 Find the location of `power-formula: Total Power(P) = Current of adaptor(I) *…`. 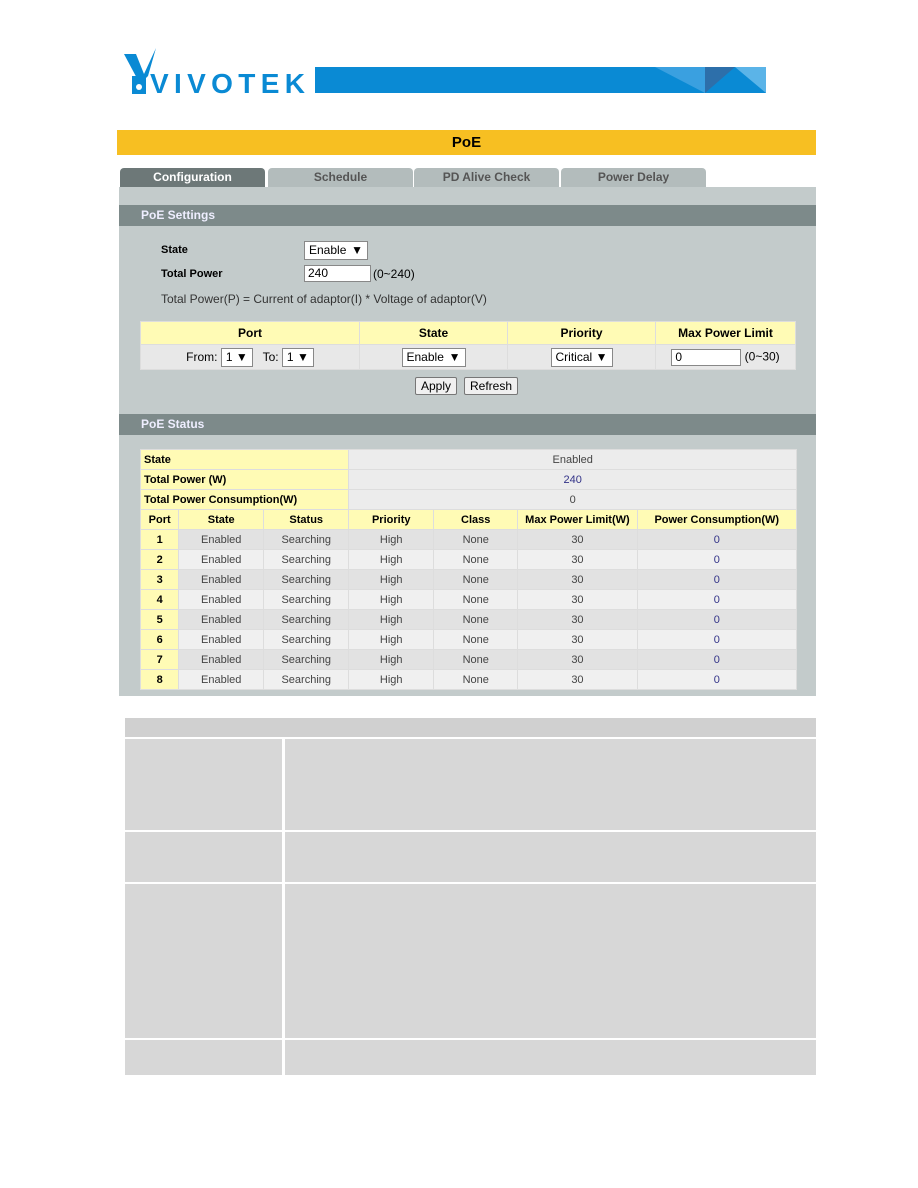

power-formula: Total Power(P) = Current of adaptor(I) *… is located at coordinates (324, 299).